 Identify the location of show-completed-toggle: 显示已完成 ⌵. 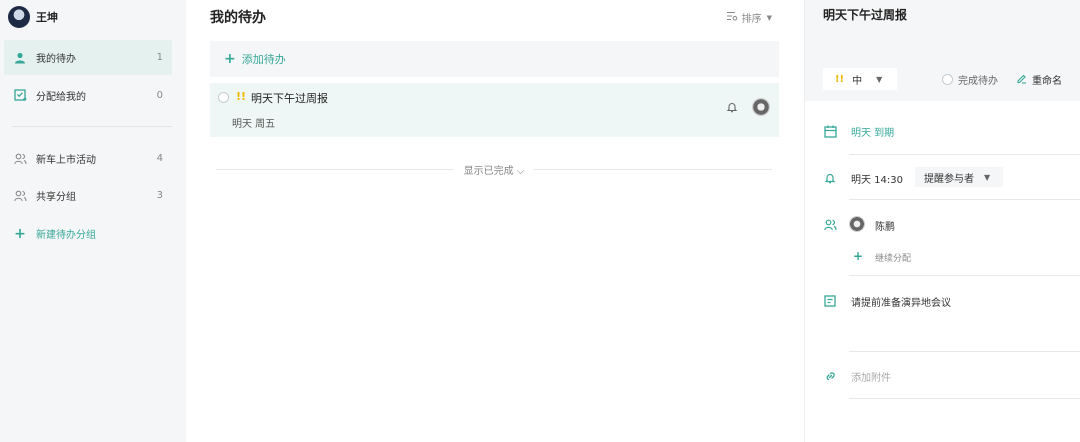
(494, 169).